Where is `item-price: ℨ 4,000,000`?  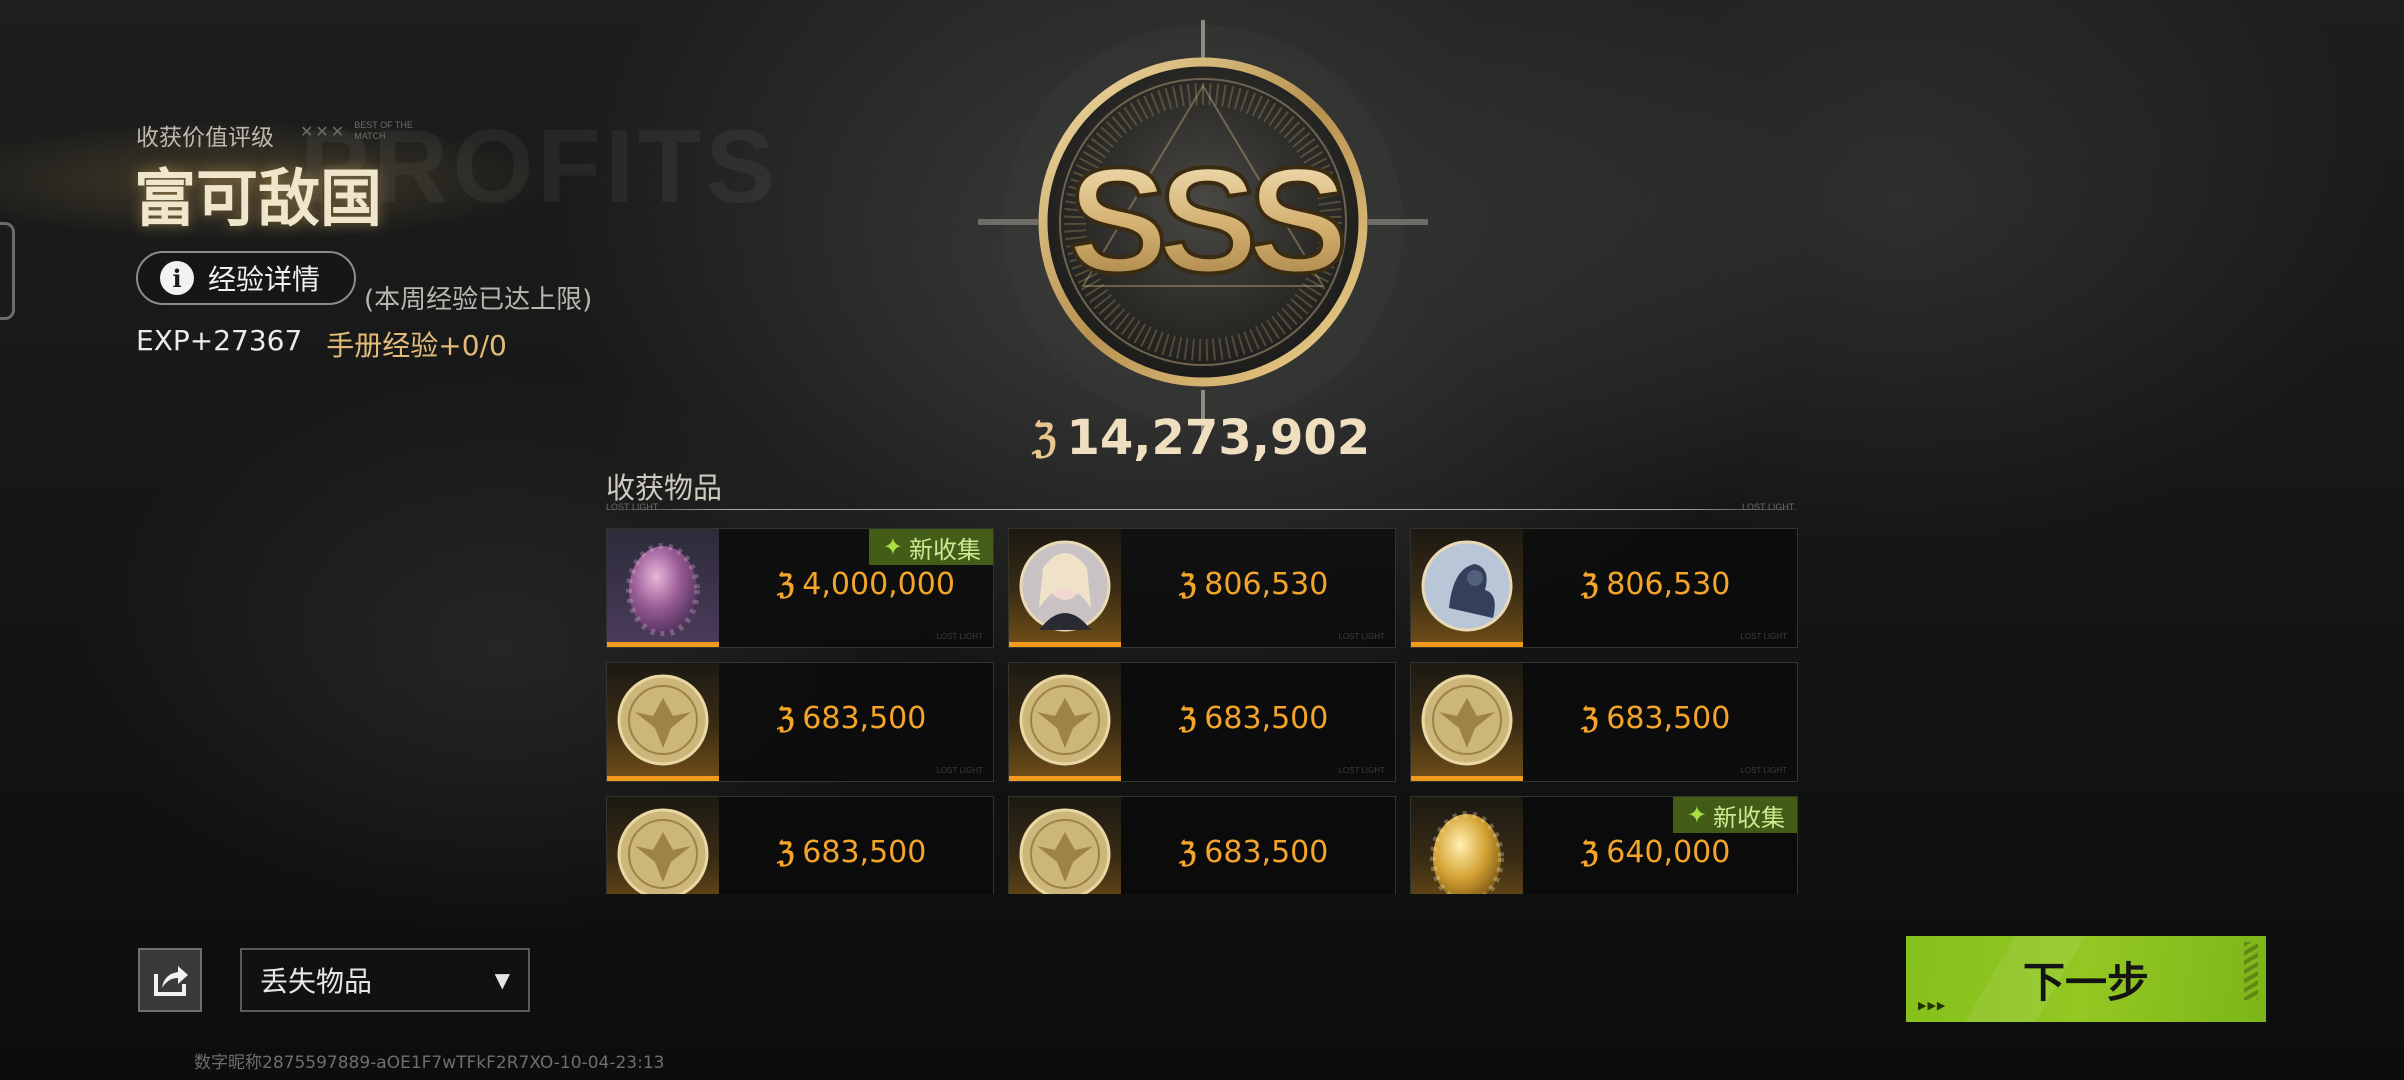 item-price: ℨ 4,000,000 is located at coordinates (882, 584).